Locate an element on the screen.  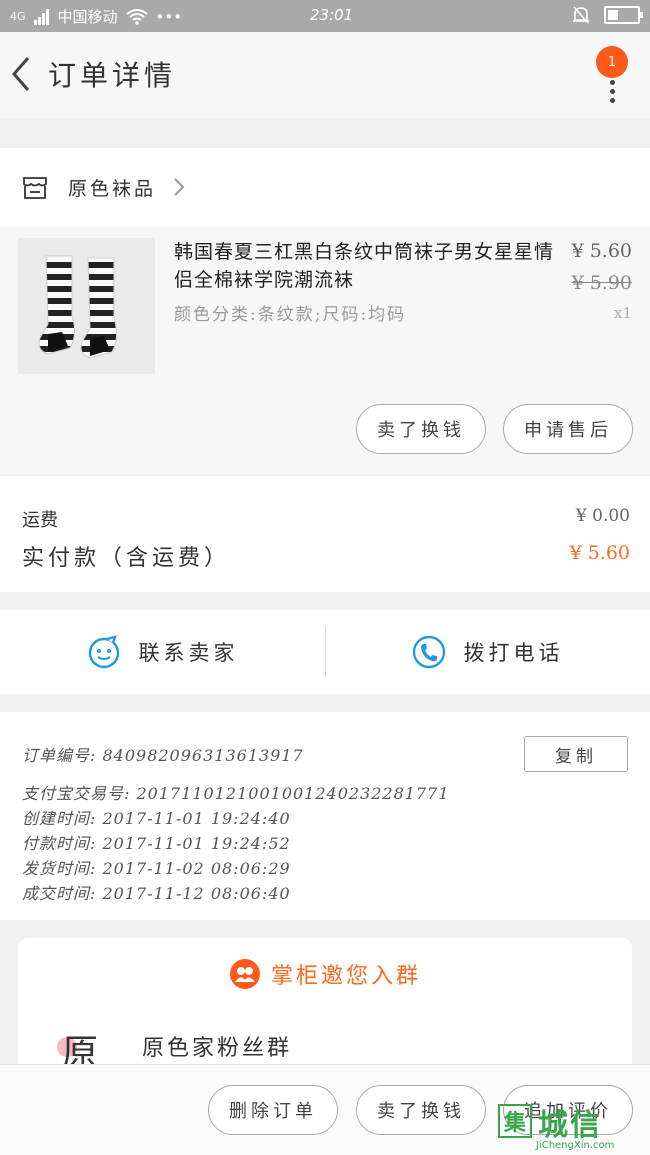
watermark: 集 城信 JiChengXin.com is located at coordinates (573, 1127).